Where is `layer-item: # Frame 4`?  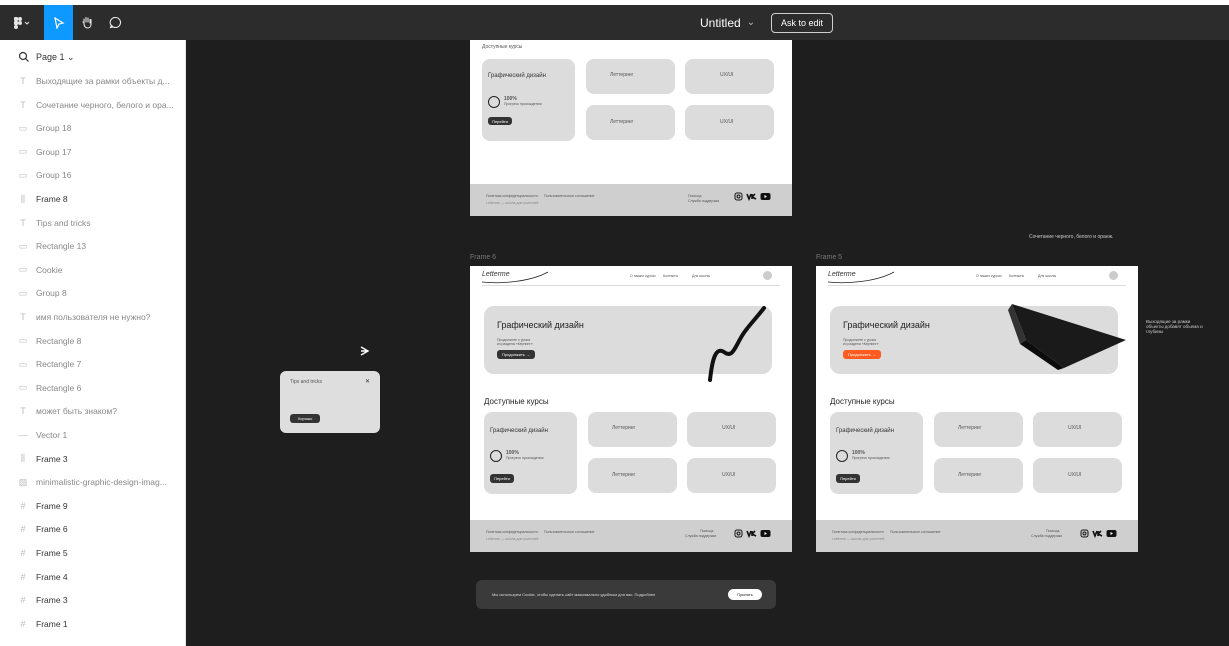
layer-item: # Frame 4 is located at coordinates (42, 577).